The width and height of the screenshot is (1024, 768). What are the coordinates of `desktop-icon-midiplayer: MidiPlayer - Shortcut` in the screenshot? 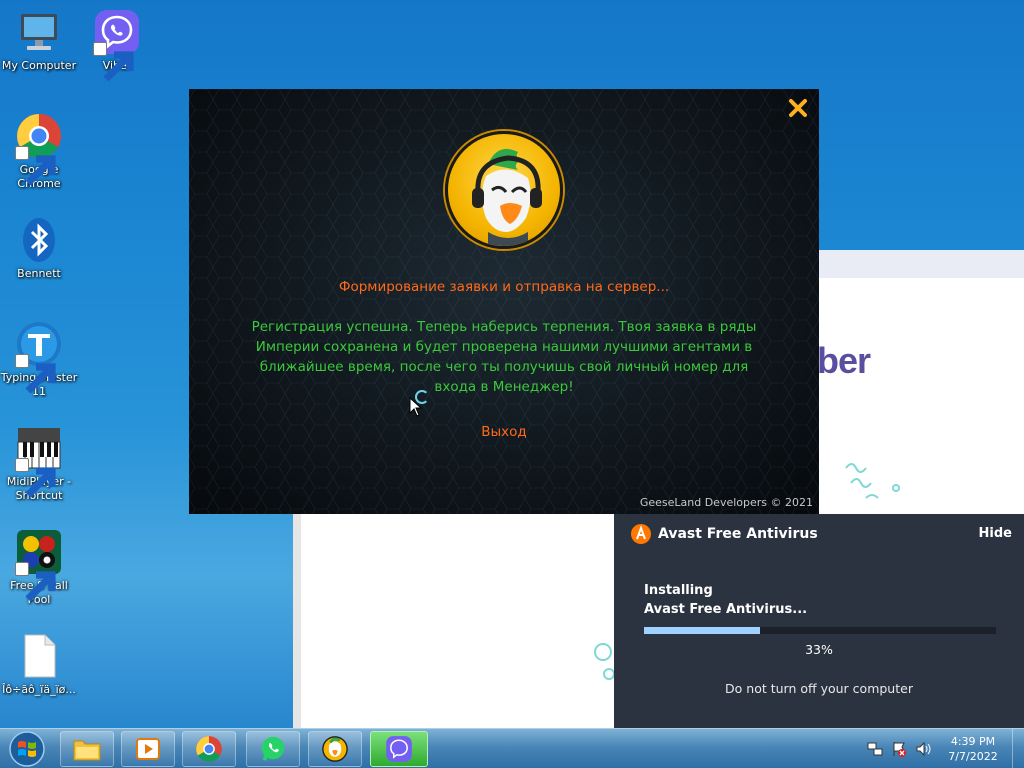 It's located at (39, 463).